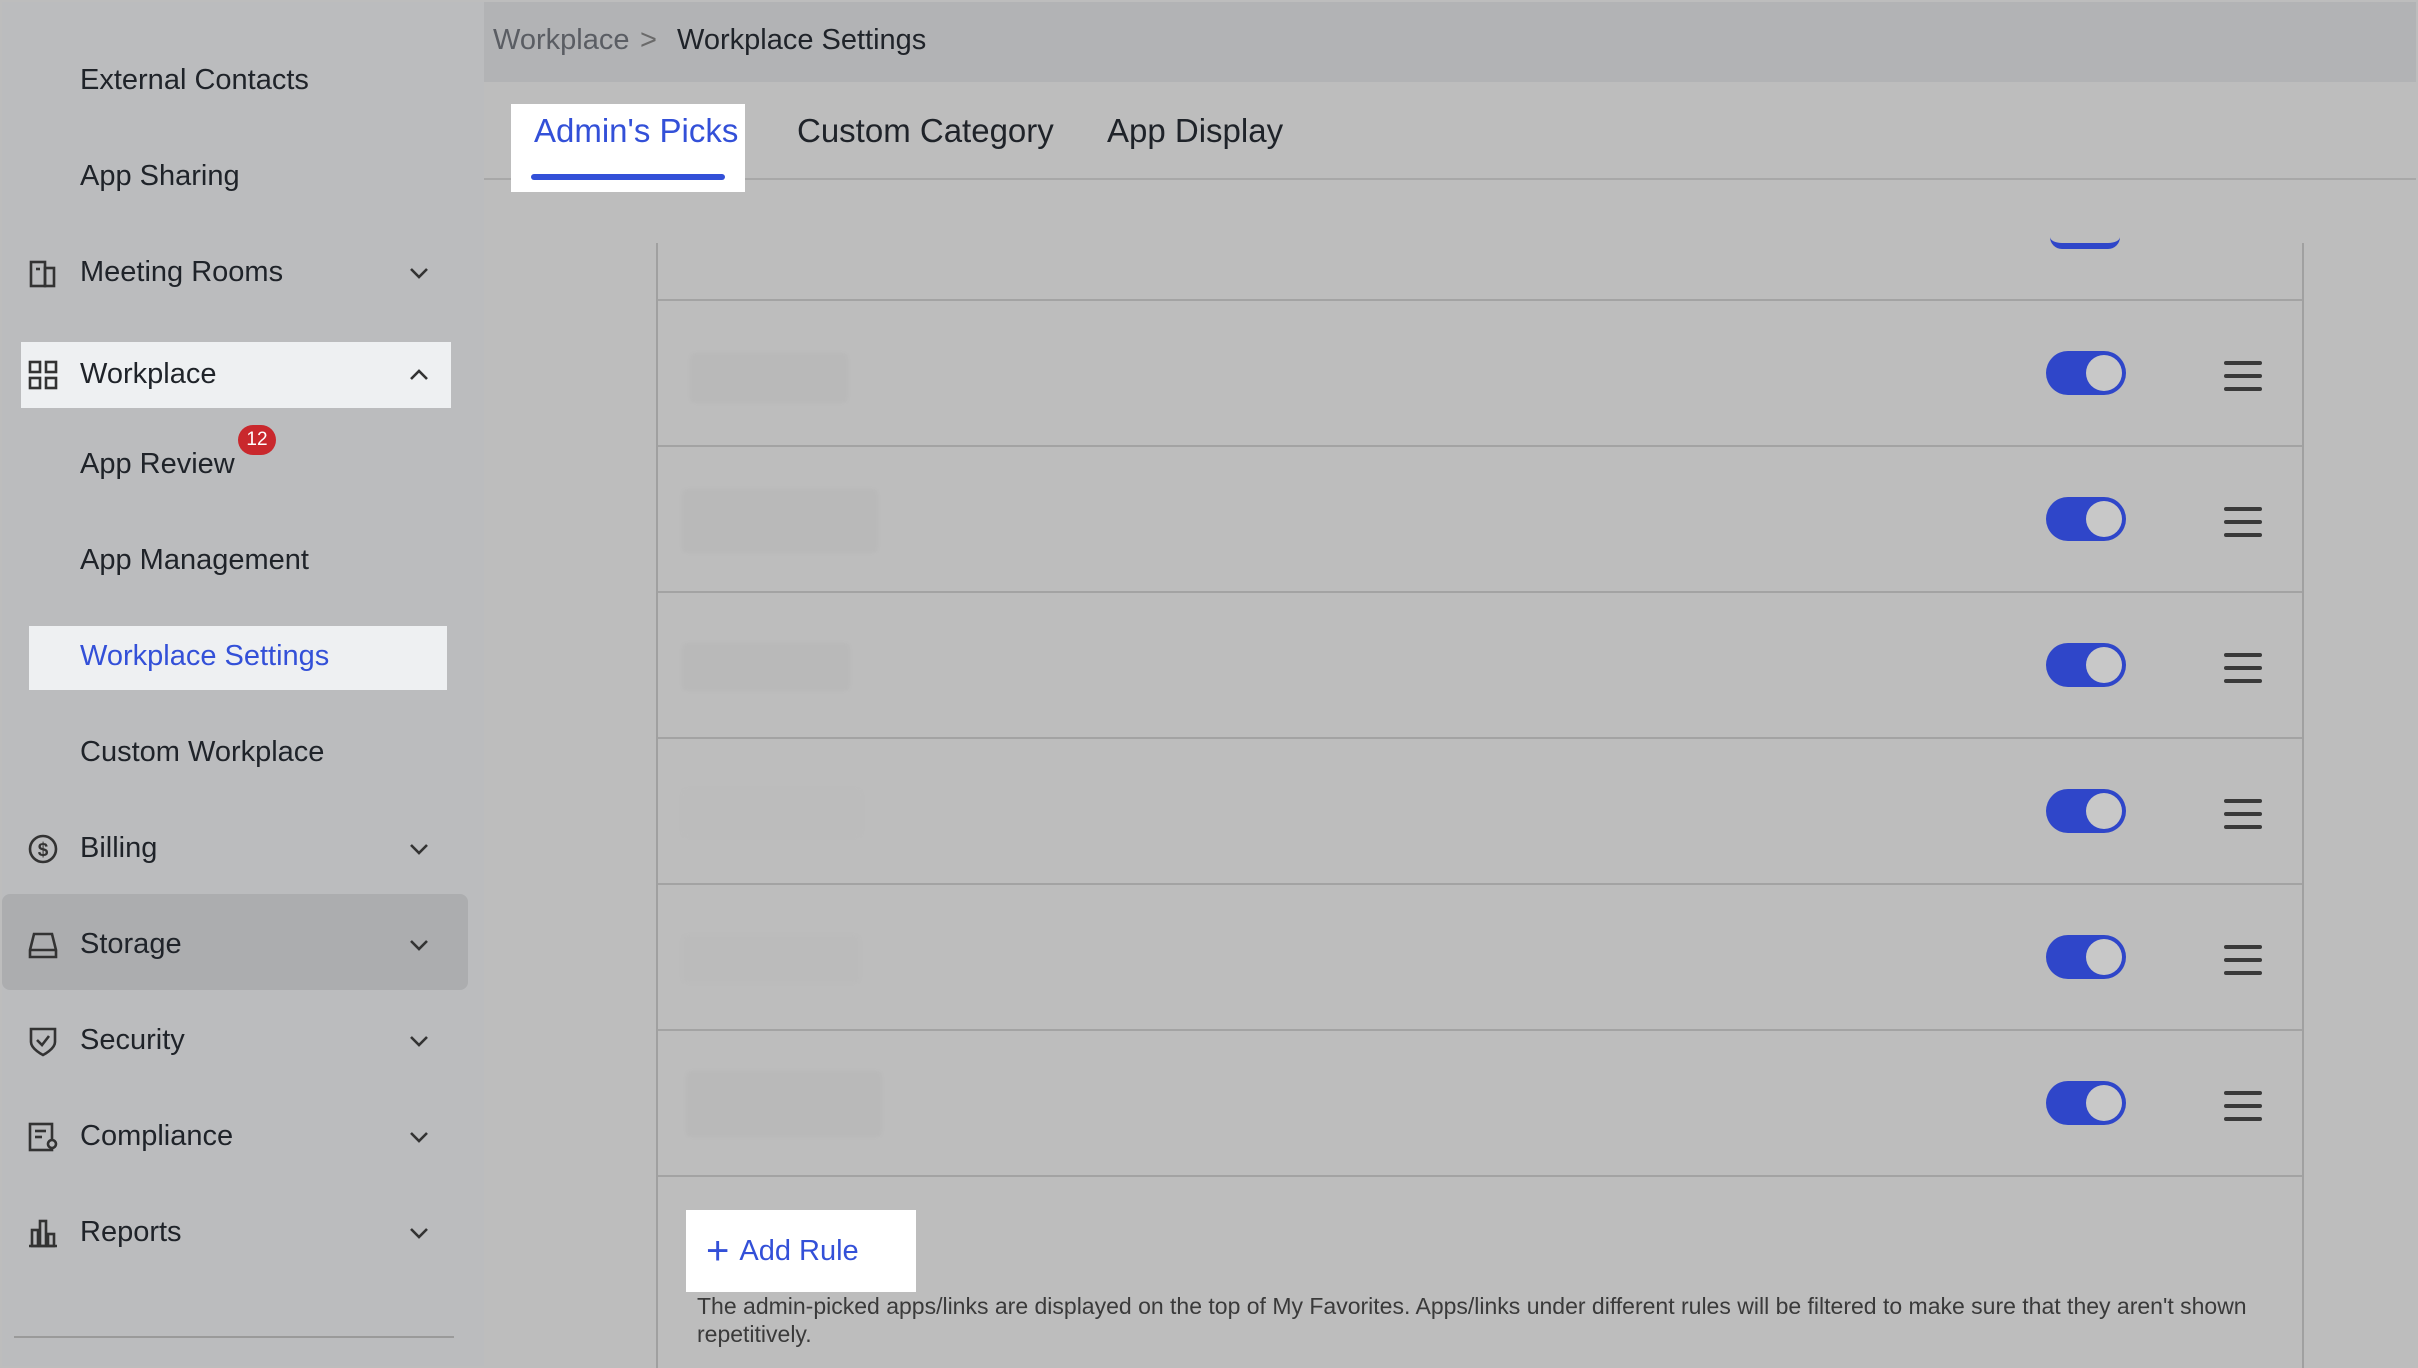 This screenshot has height=1368, width=2418. I want to click on sidebar-item-label: Security, so click(132, 1039).